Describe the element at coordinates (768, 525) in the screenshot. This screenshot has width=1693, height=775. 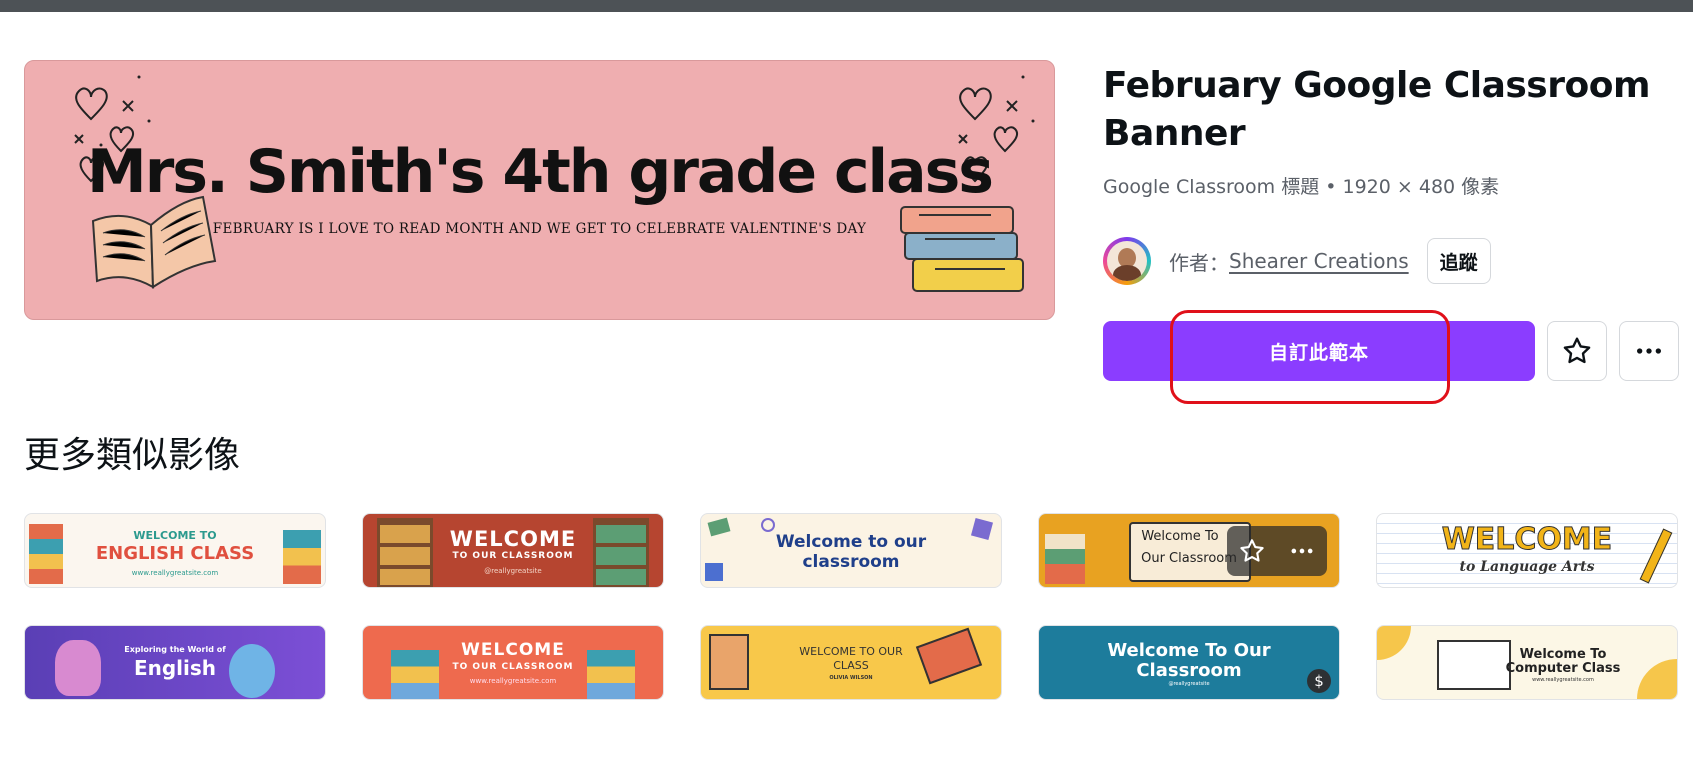
I see `clock-icon` at that location.